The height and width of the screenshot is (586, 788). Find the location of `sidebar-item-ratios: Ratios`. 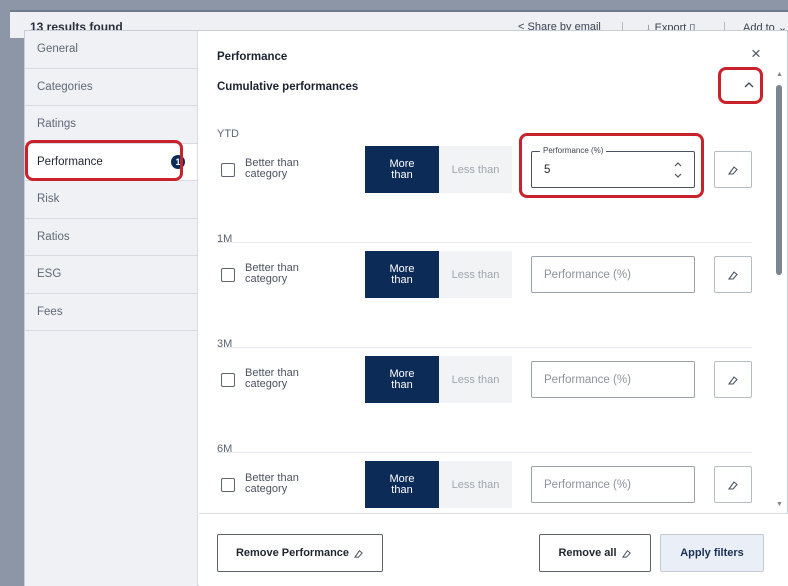

sidebar-item-ratios: Ratios is located at coordinates (111, 237).